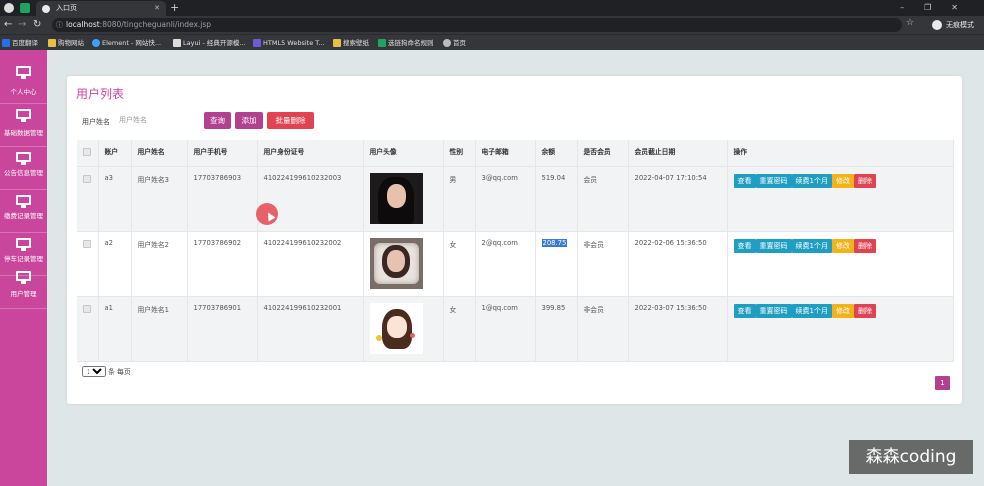 This screenshot has width=984, height=486. What do you see at coordinates (447, 43) in the screenshot?
I see `globe-icon` at bounding box center [447, 43].